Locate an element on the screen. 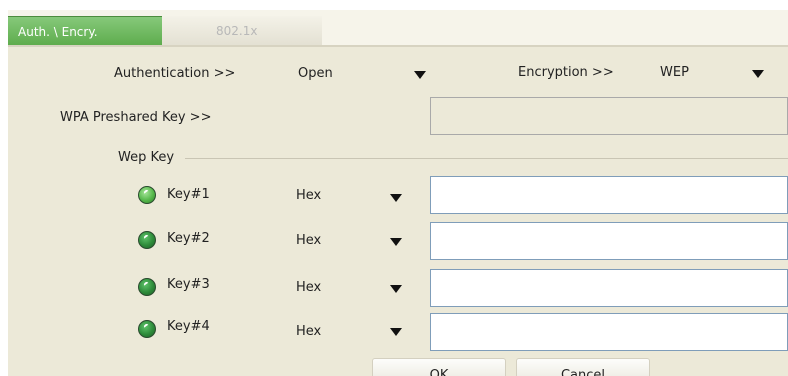 The width and height of the screenshot is (788, 376). authentication-value: Open is located at coordinates (315, 73).